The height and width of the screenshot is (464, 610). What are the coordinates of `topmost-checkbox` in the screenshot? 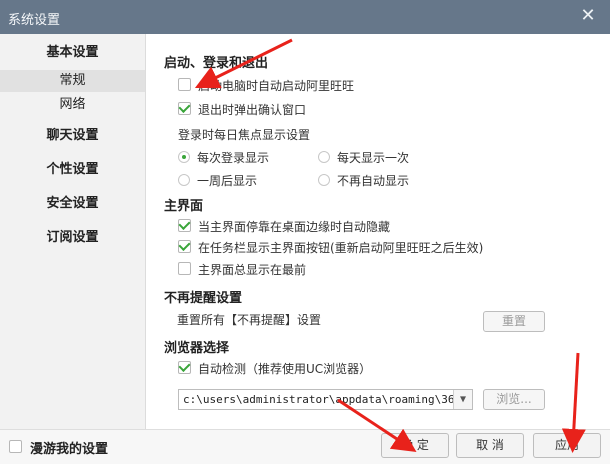 It's located at (184, 268).